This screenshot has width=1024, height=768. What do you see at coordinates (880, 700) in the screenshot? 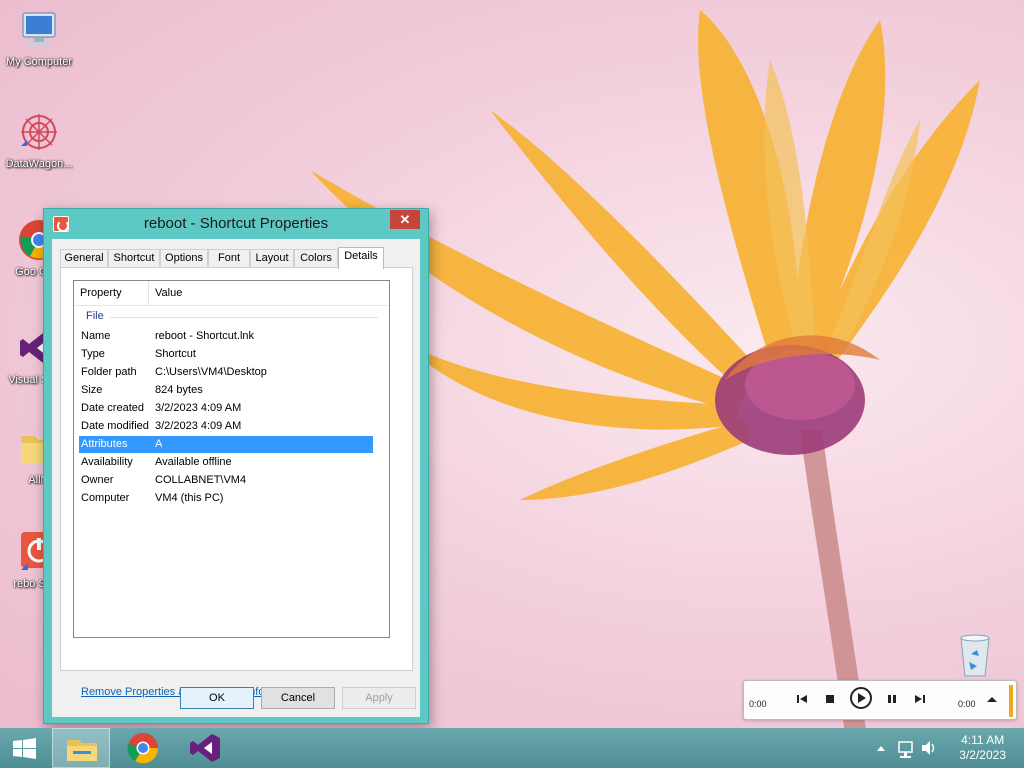
I see `media-player-widget: 0:00 0:00` at bounding box center [880, 700].